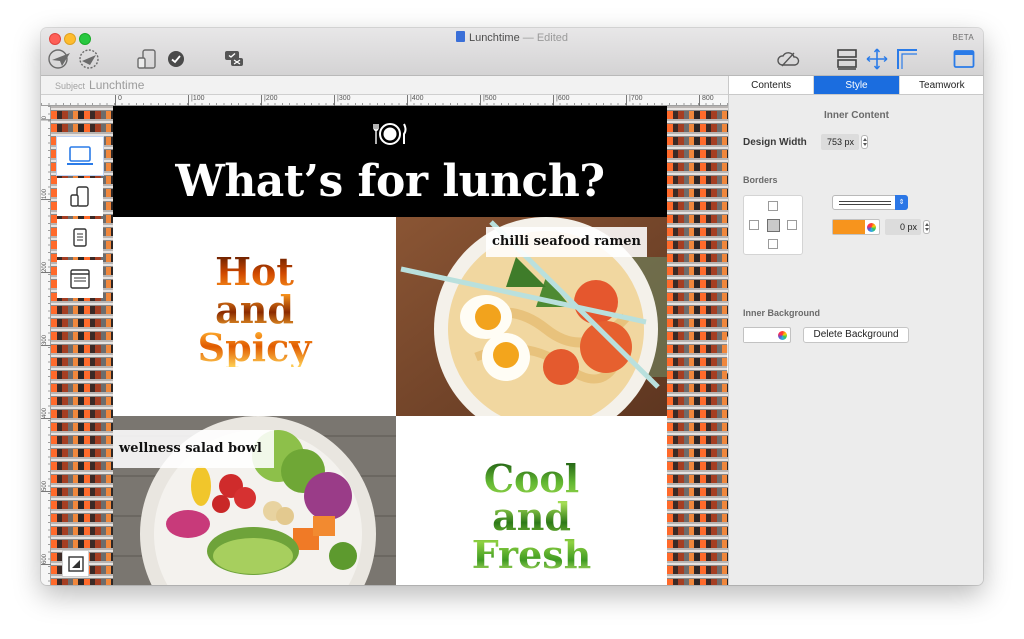  What do you see at coordinates (46, 340) in the screenshot?
I see `ruler-mark: 300` at bounding box center [46, 340].